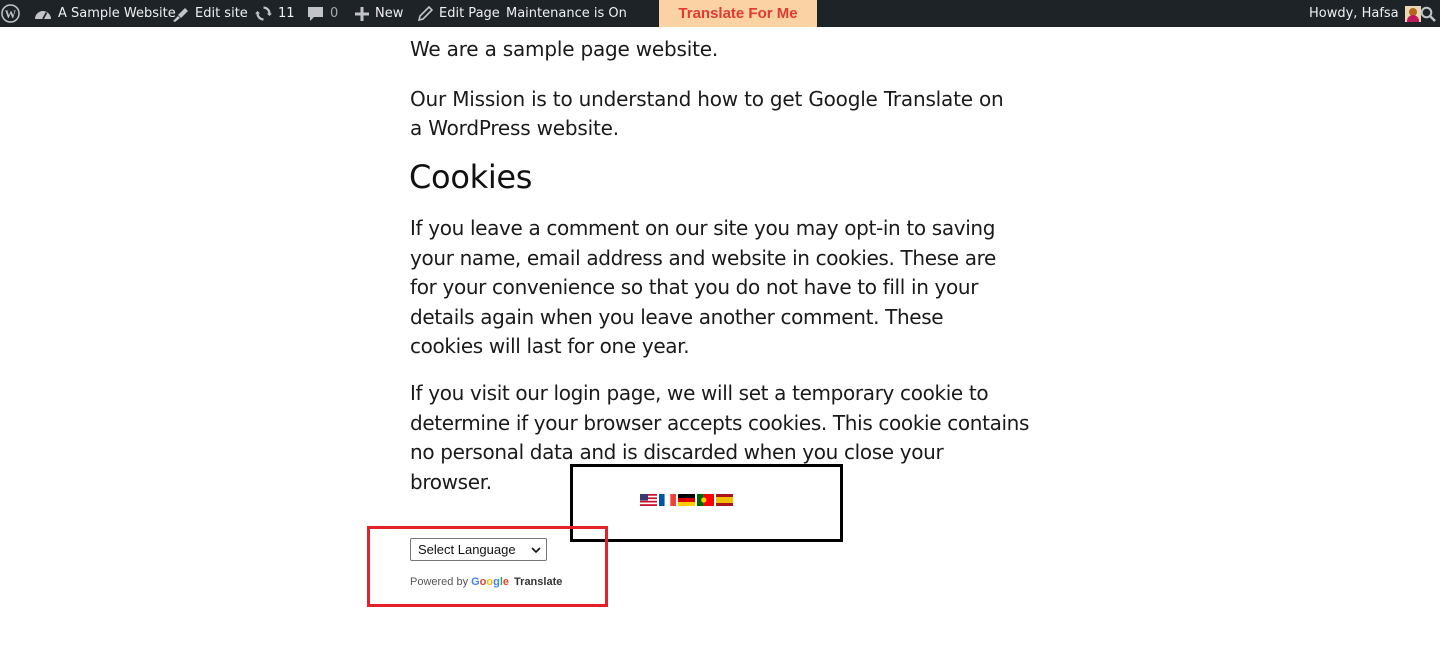 The height and width of the screenshot is (662, 1440). What do you see at coordinates (389, 13) in the screenshot?
I see `new-label: New` at bounding box center [389, 13].